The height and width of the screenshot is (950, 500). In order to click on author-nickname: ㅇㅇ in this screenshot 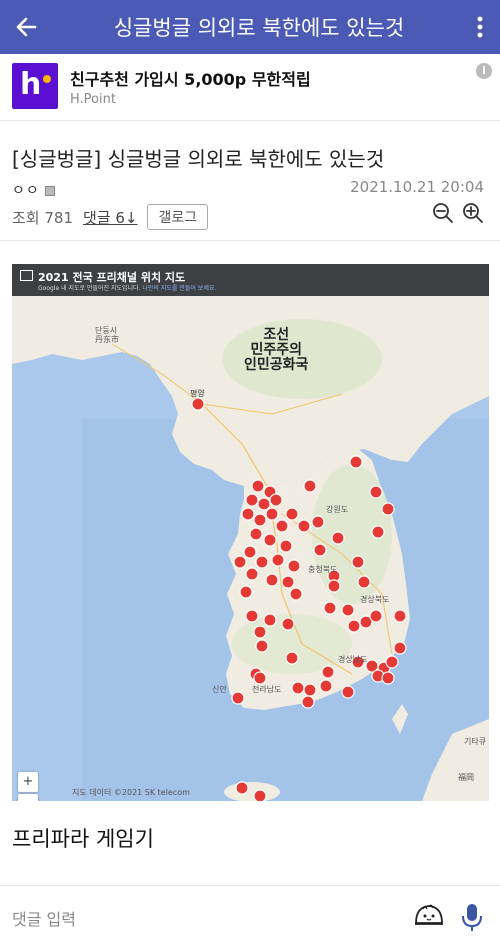, I will do `click(26, 191)`.